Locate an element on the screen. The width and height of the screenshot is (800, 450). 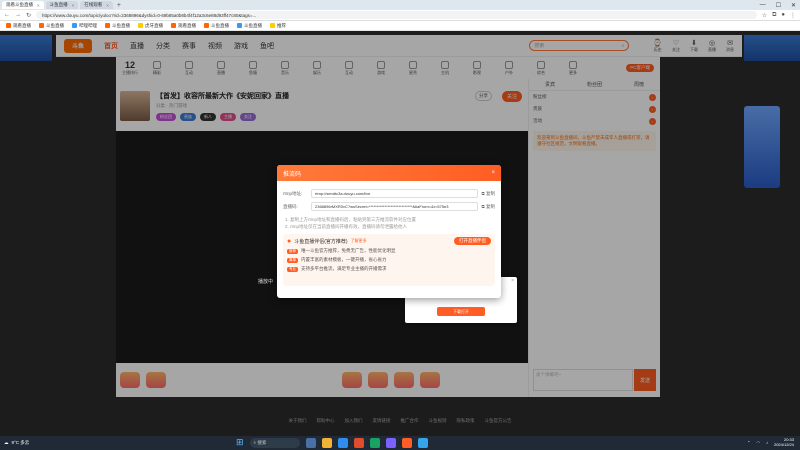
stream-key-label: 直播码: is located at coordinates (290, 206).